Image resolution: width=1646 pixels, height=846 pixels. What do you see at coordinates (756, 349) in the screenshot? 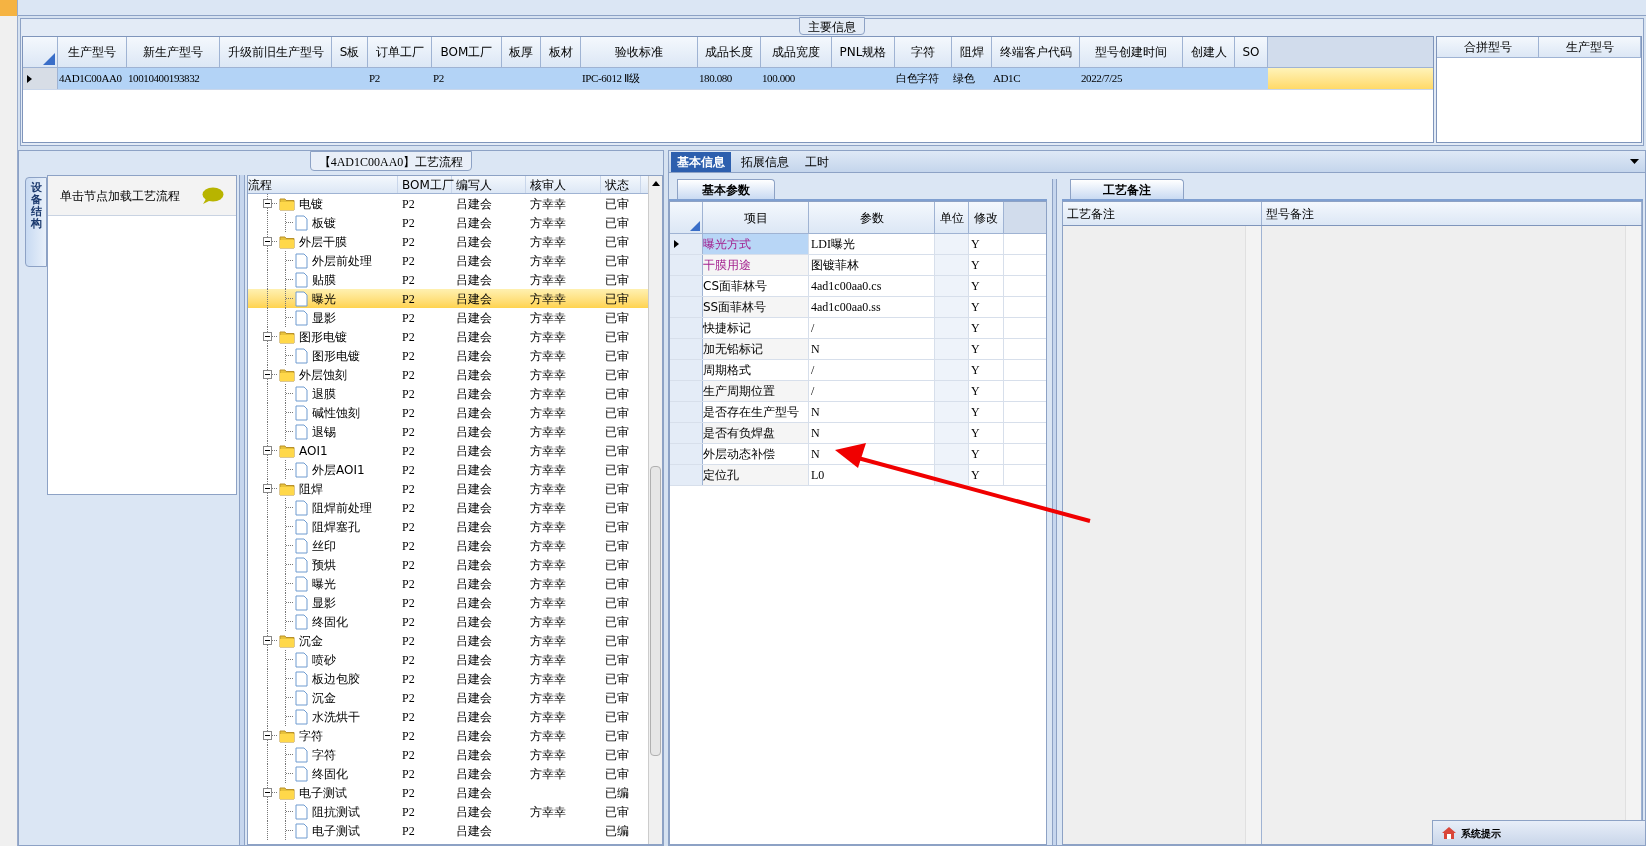
I see `table-cell: 加无铅标记` at bounding box center [756, 349].